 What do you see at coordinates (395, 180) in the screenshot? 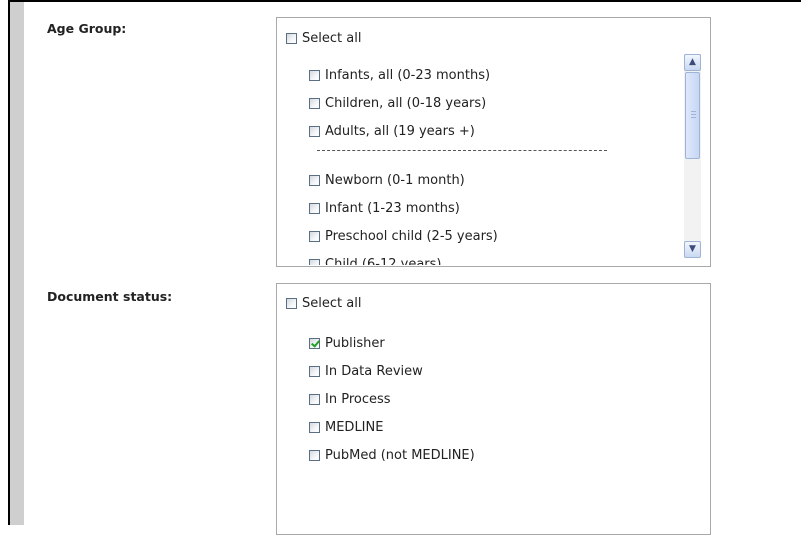
I see `age-option-label: Newborn (0-1 month)` at bounding box center [395, 180].